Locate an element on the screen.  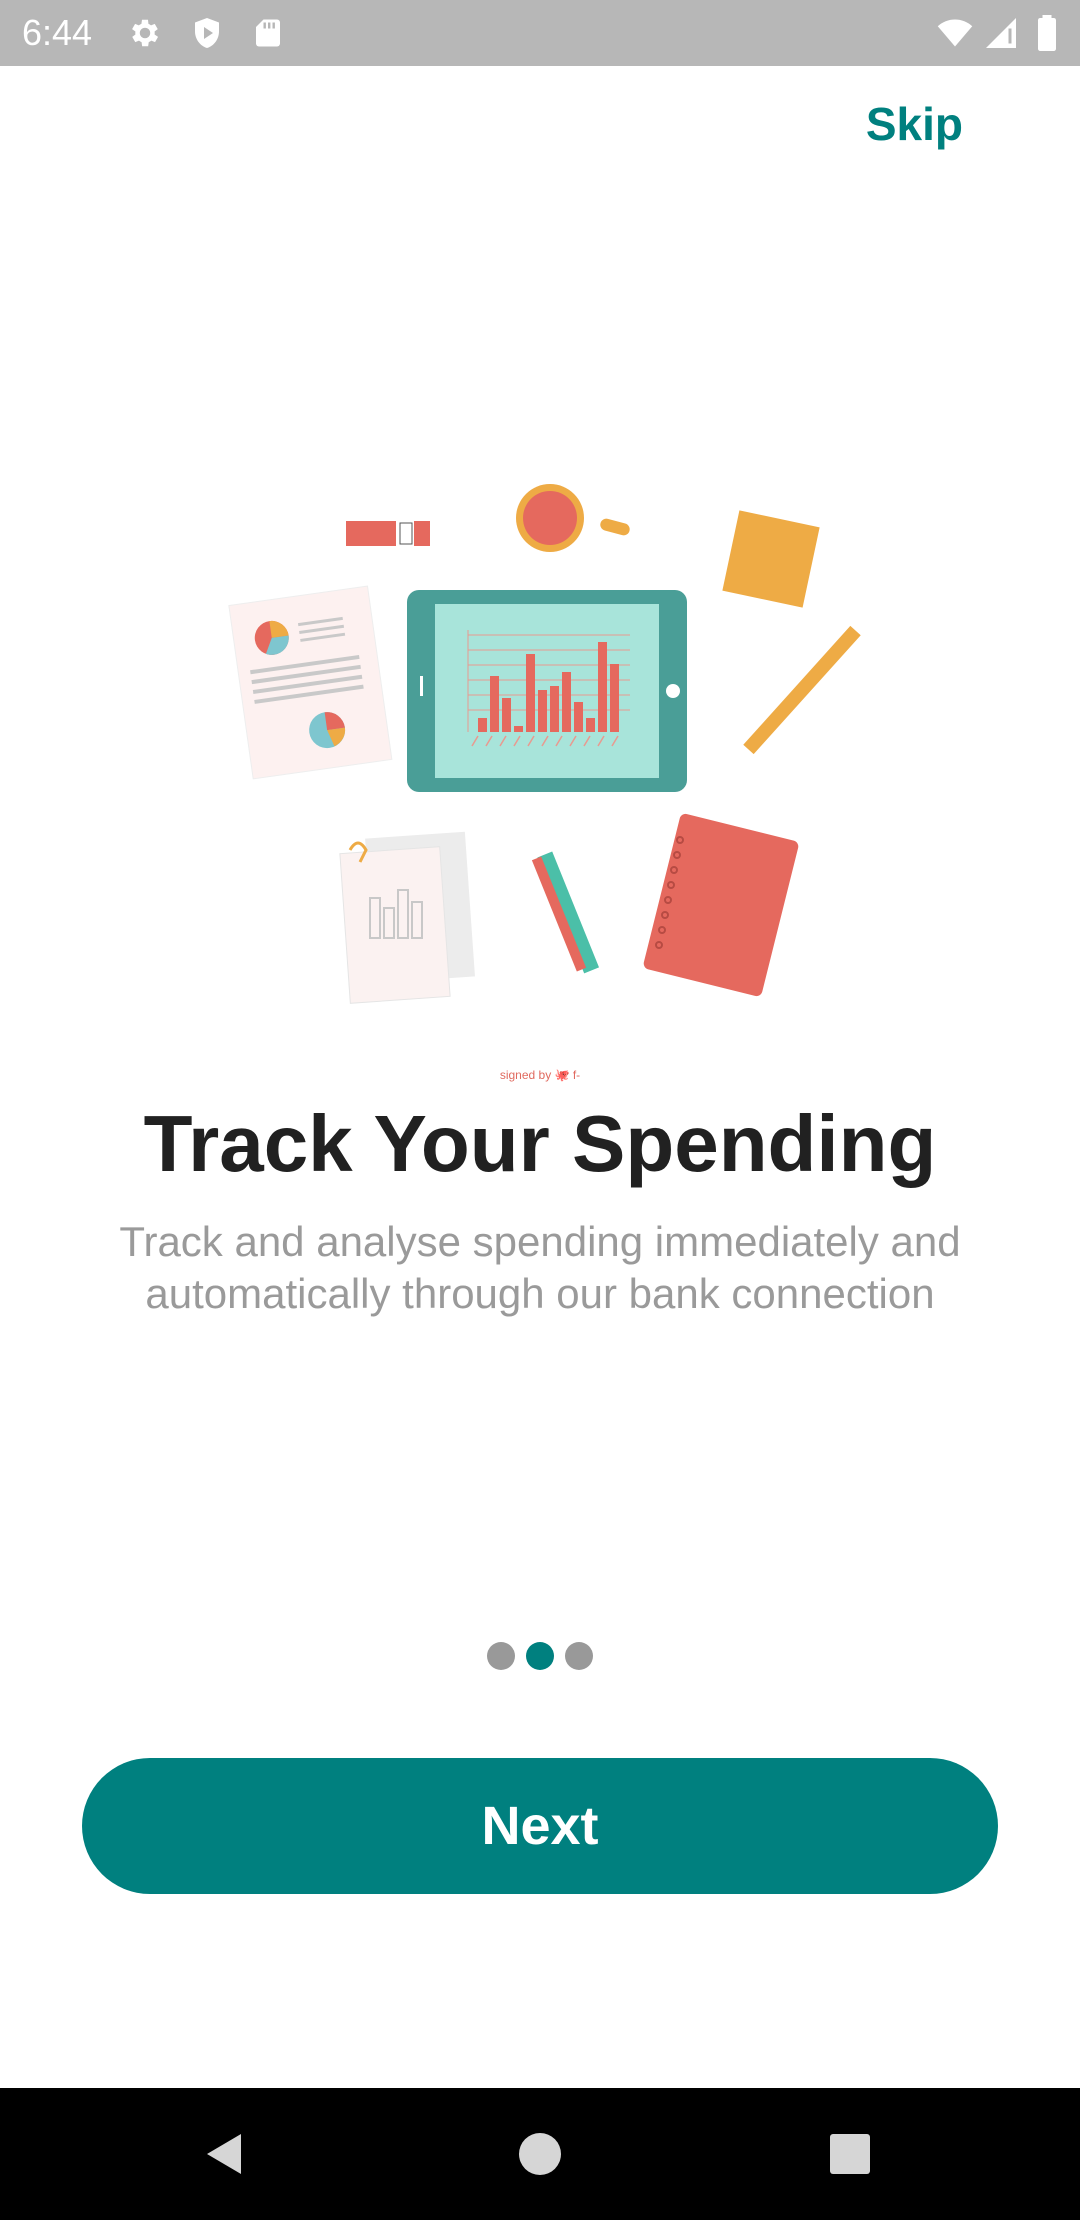
shield-icon is located at coordinates (207, 33).